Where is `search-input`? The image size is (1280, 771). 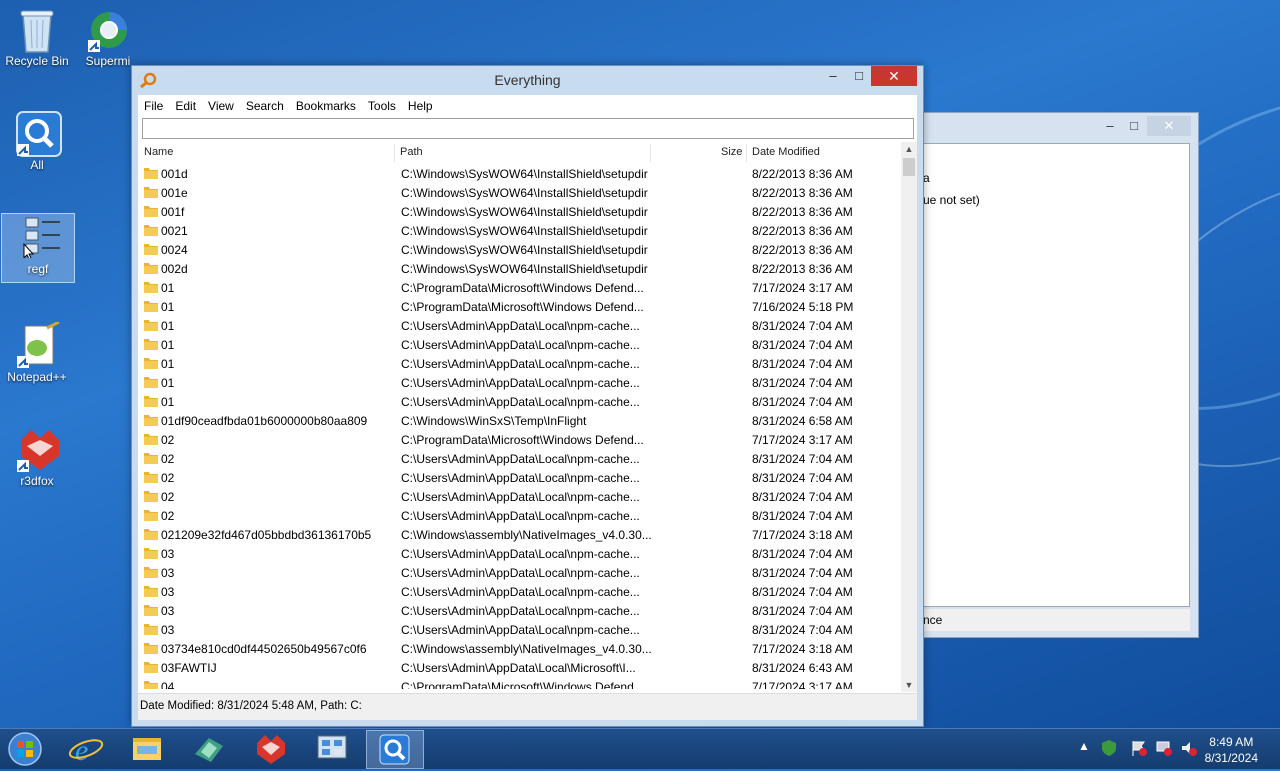 search-input is located at coordinates (528, 128).